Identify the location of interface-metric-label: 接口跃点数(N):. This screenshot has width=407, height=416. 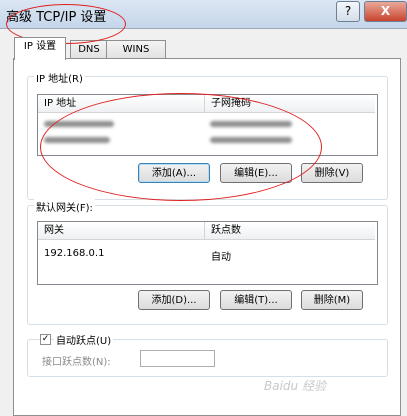
(76, 362).